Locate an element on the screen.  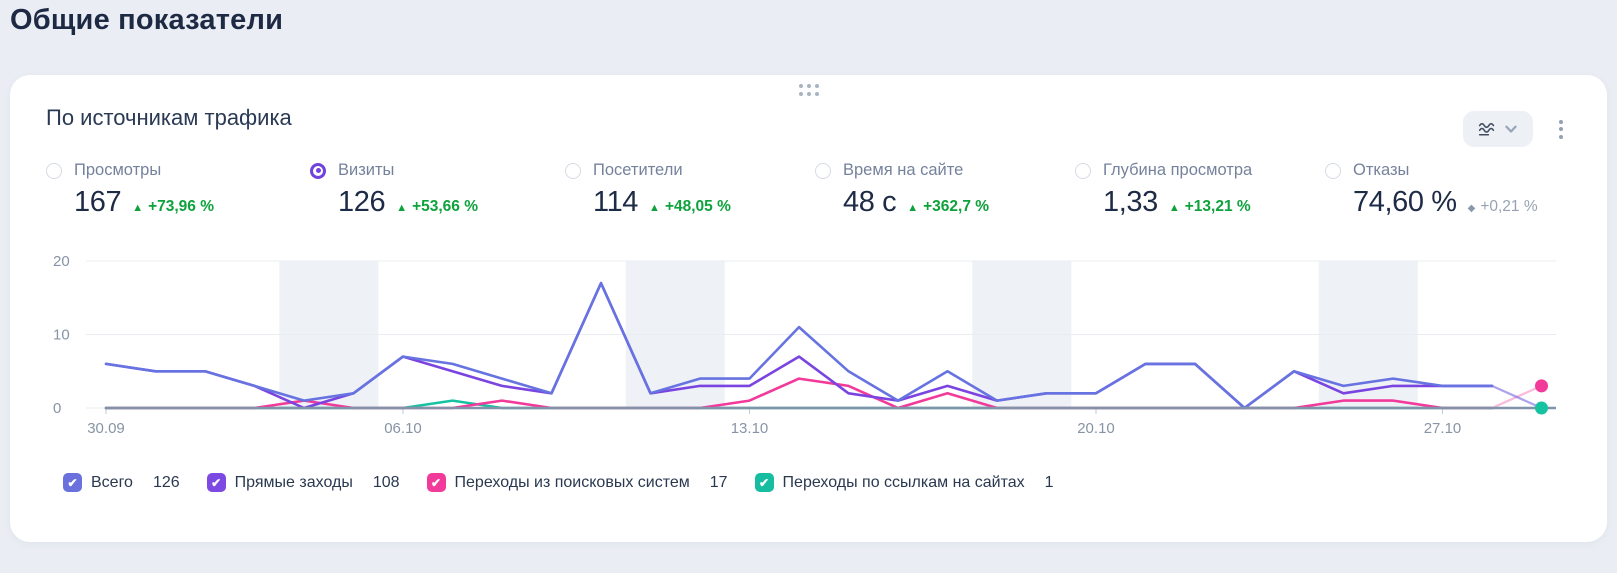
metric-delta: ▲ +48,05 % is located at coordinates (690, 207).